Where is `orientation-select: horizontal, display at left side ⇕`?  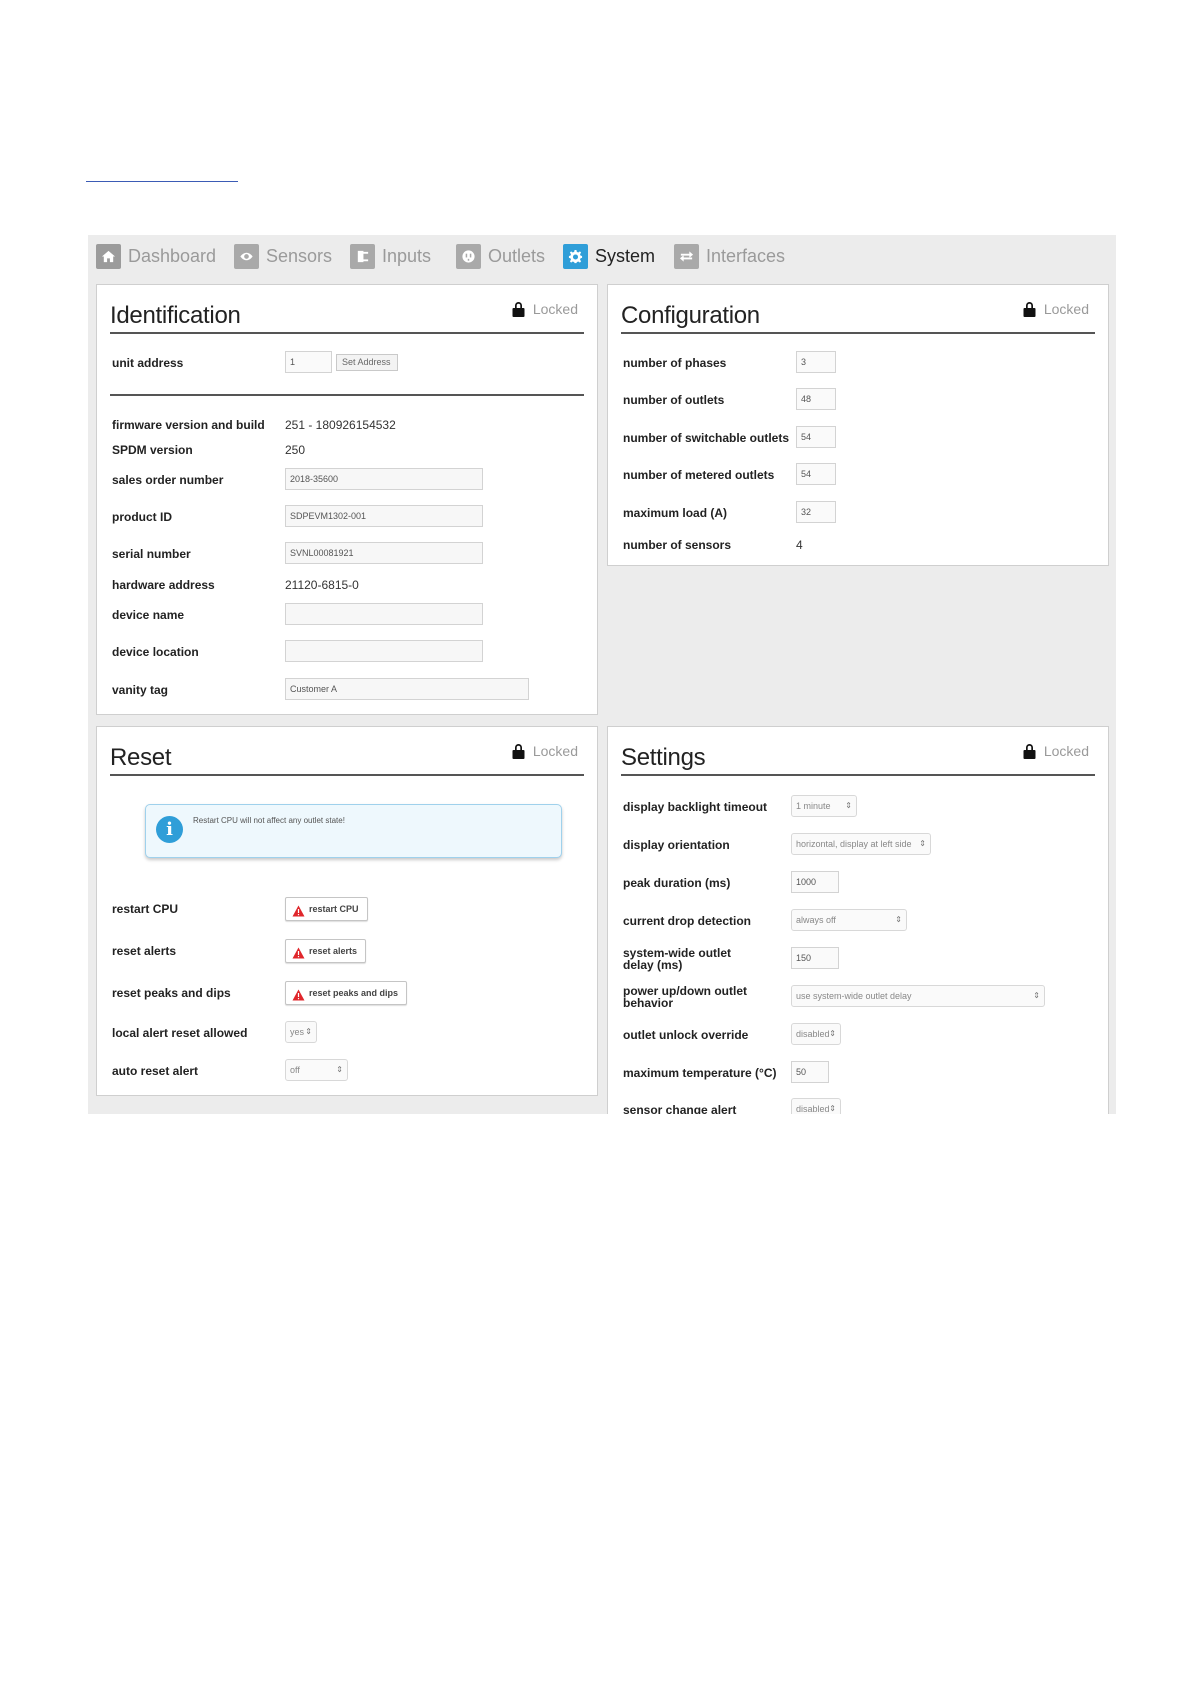
orientation-select: horizontal, display at left side ⇕ is located at coordinates (861, 844).